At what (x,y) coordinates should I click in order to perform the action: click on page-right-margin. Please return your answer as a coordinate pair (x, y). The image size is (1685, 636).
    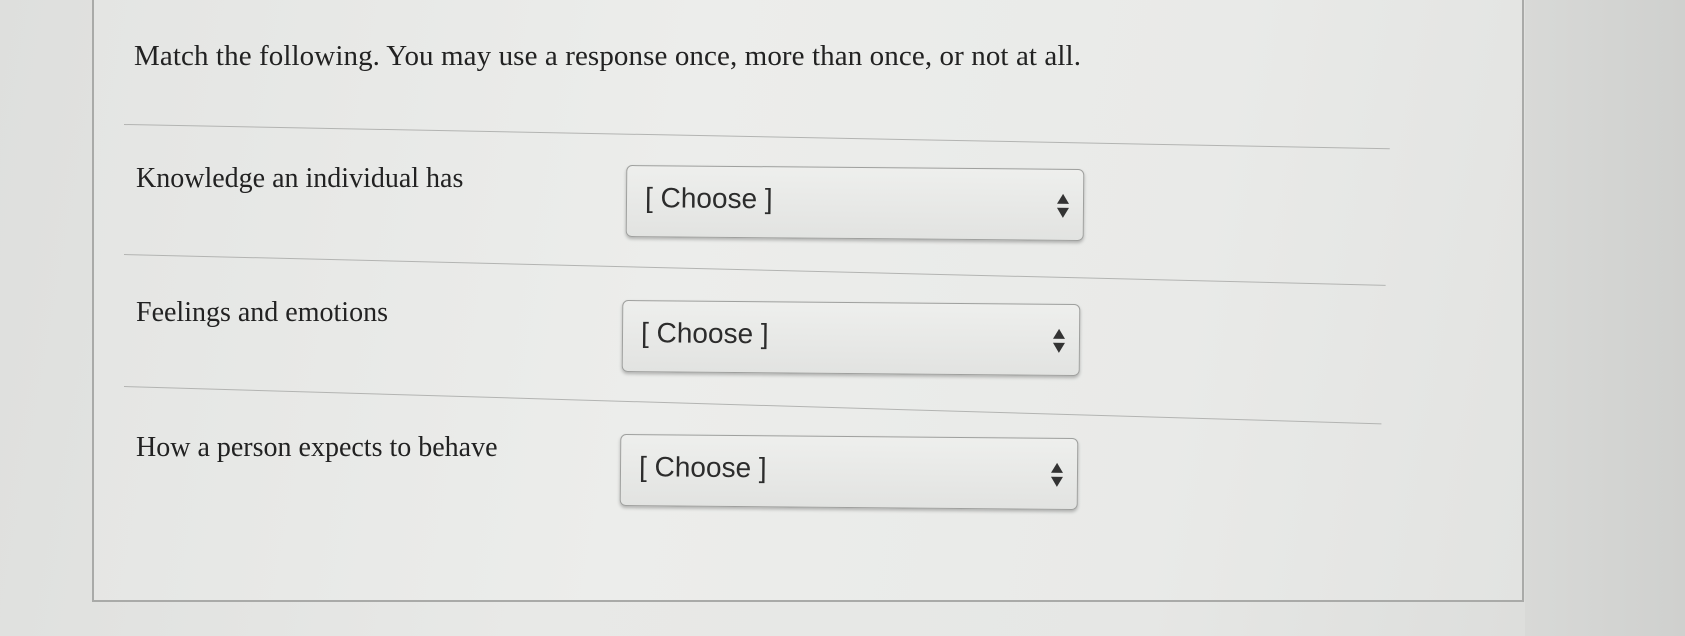
    Looking at the image, I should click on (1605, 318).